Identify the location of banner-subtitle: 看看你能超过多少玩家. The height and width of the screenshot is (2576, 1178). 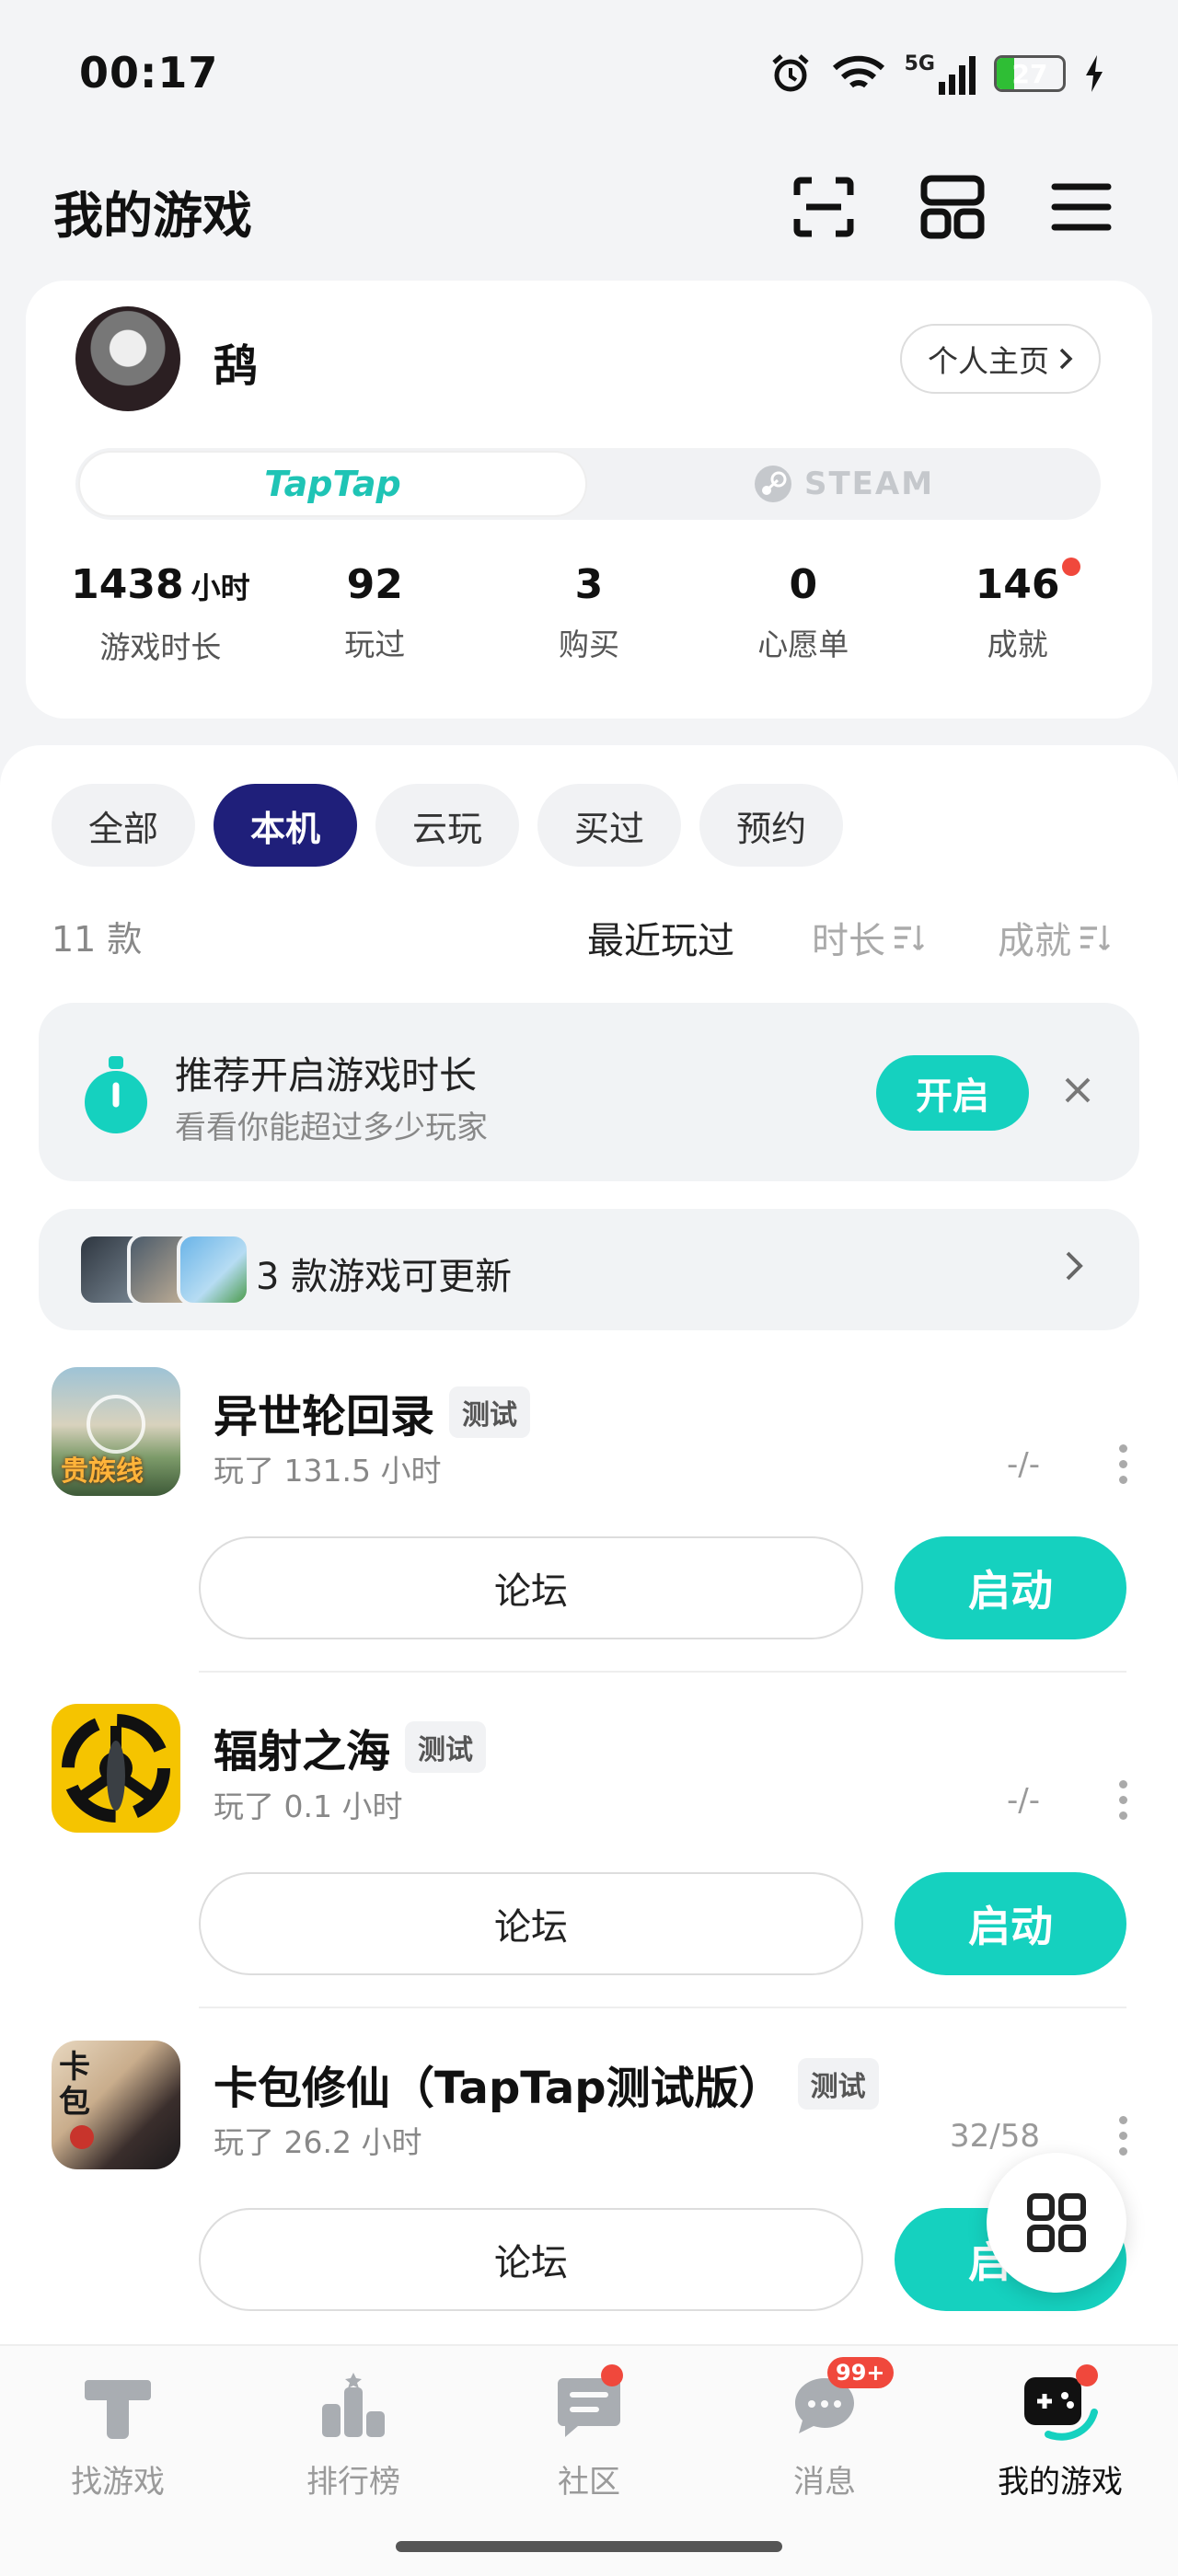
(331, 1128).